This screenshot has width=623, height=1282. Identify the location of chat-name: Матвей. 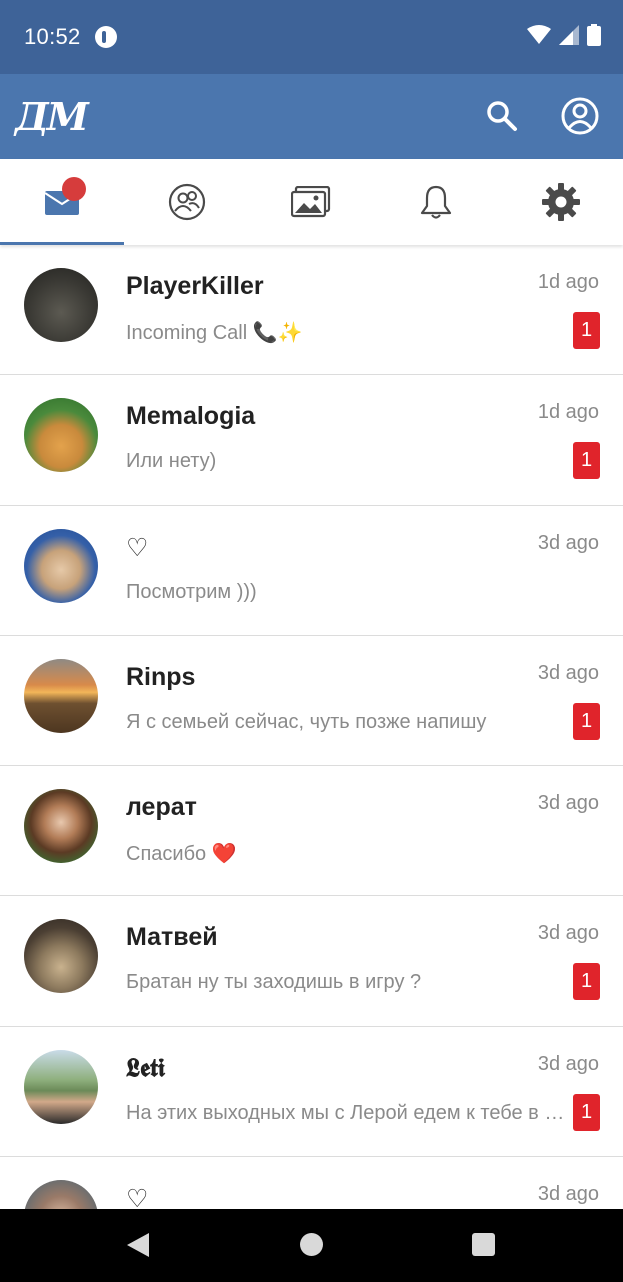
(172, 937).